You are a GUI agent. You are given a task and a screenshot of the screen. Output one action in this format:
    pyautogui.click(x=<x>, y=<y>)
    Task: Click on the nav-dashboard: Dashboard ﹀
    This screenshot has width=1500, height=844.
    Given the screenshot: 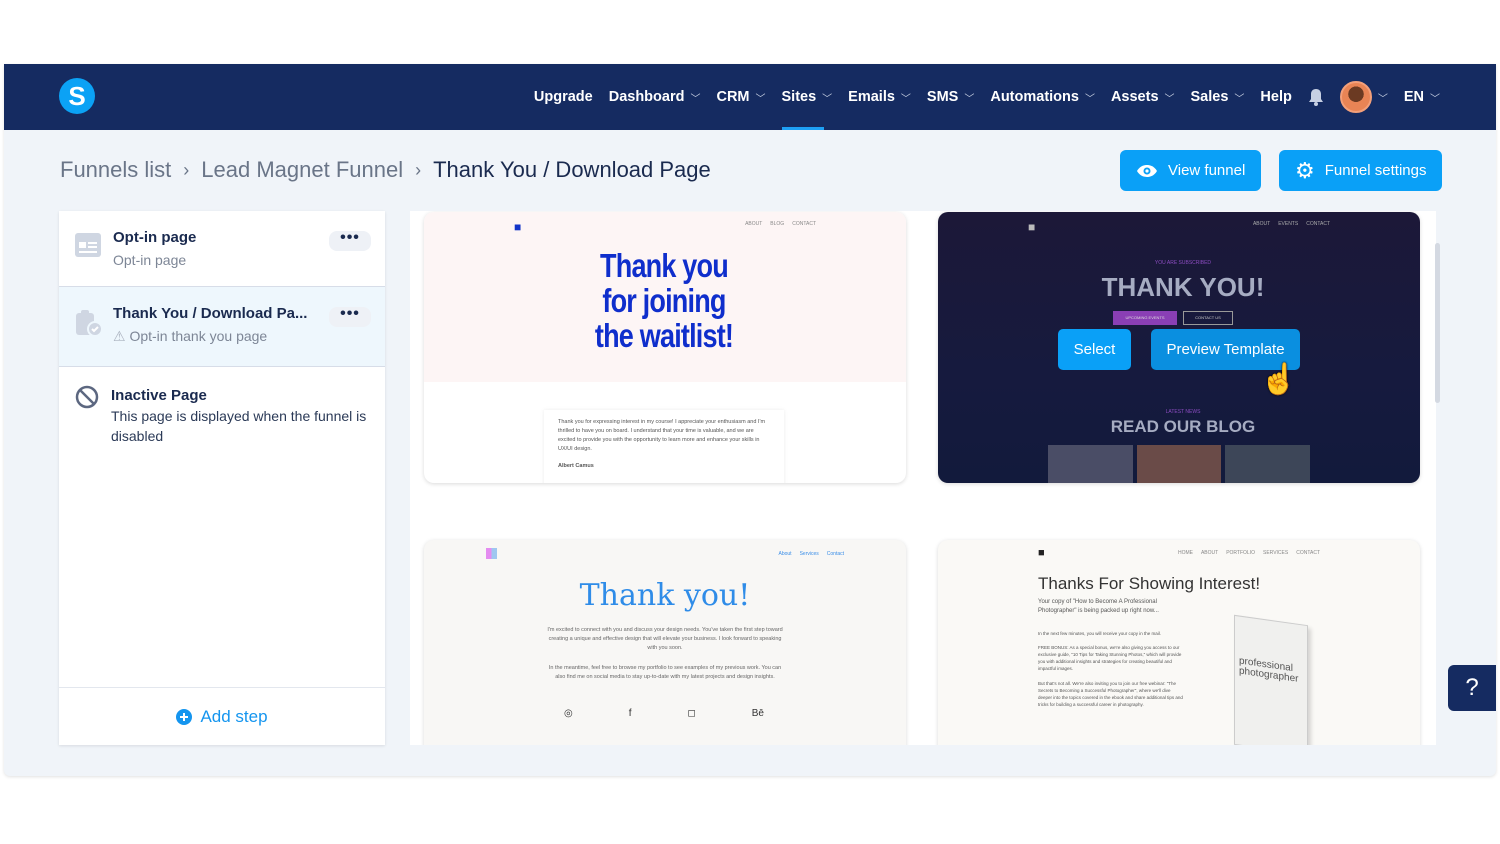 What is the action you would take?
    pyautogui.click(x=655, y=97)
    